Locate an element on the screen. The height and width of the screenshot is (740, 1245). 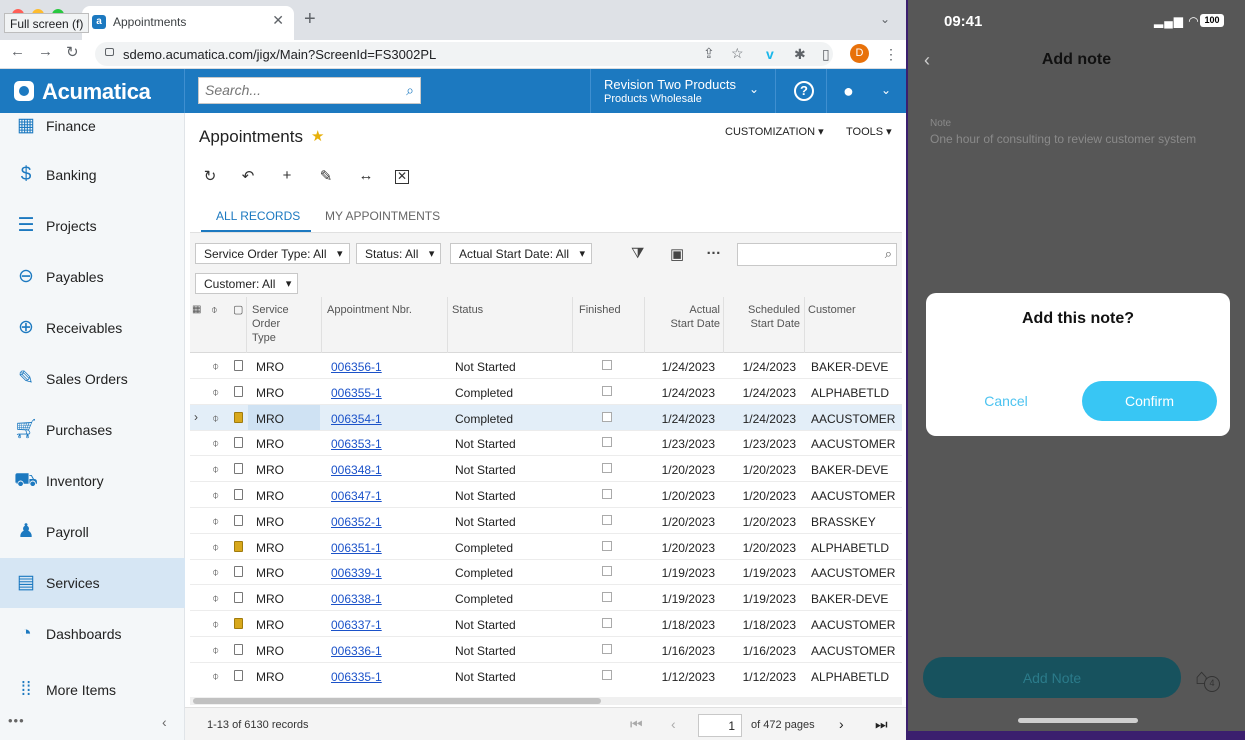
save-filter-icon: ▣ is located at coordinates (677, 254).